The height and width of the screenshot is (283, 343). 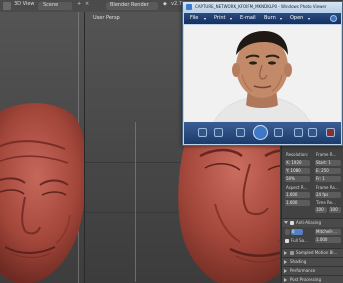 I want to click on frame-step-field: Fr: 1, so click(x=328, y=179).